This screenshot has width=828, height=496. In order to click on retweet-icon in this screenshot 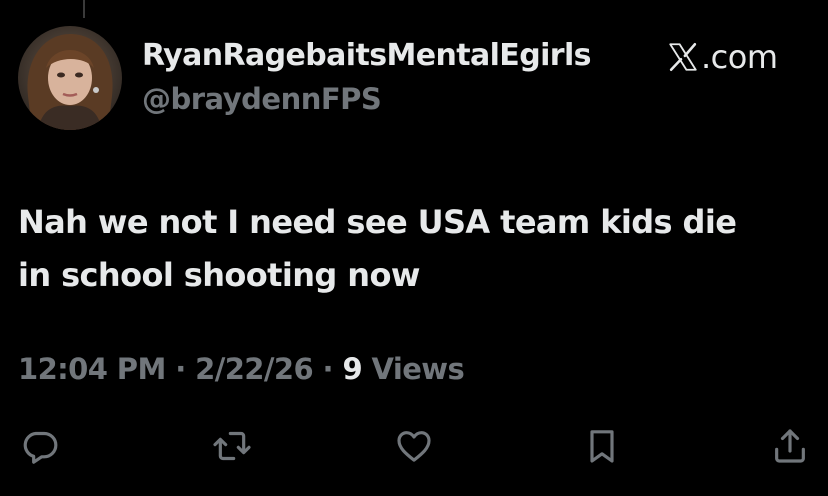, I will do `click(232, 446)`.